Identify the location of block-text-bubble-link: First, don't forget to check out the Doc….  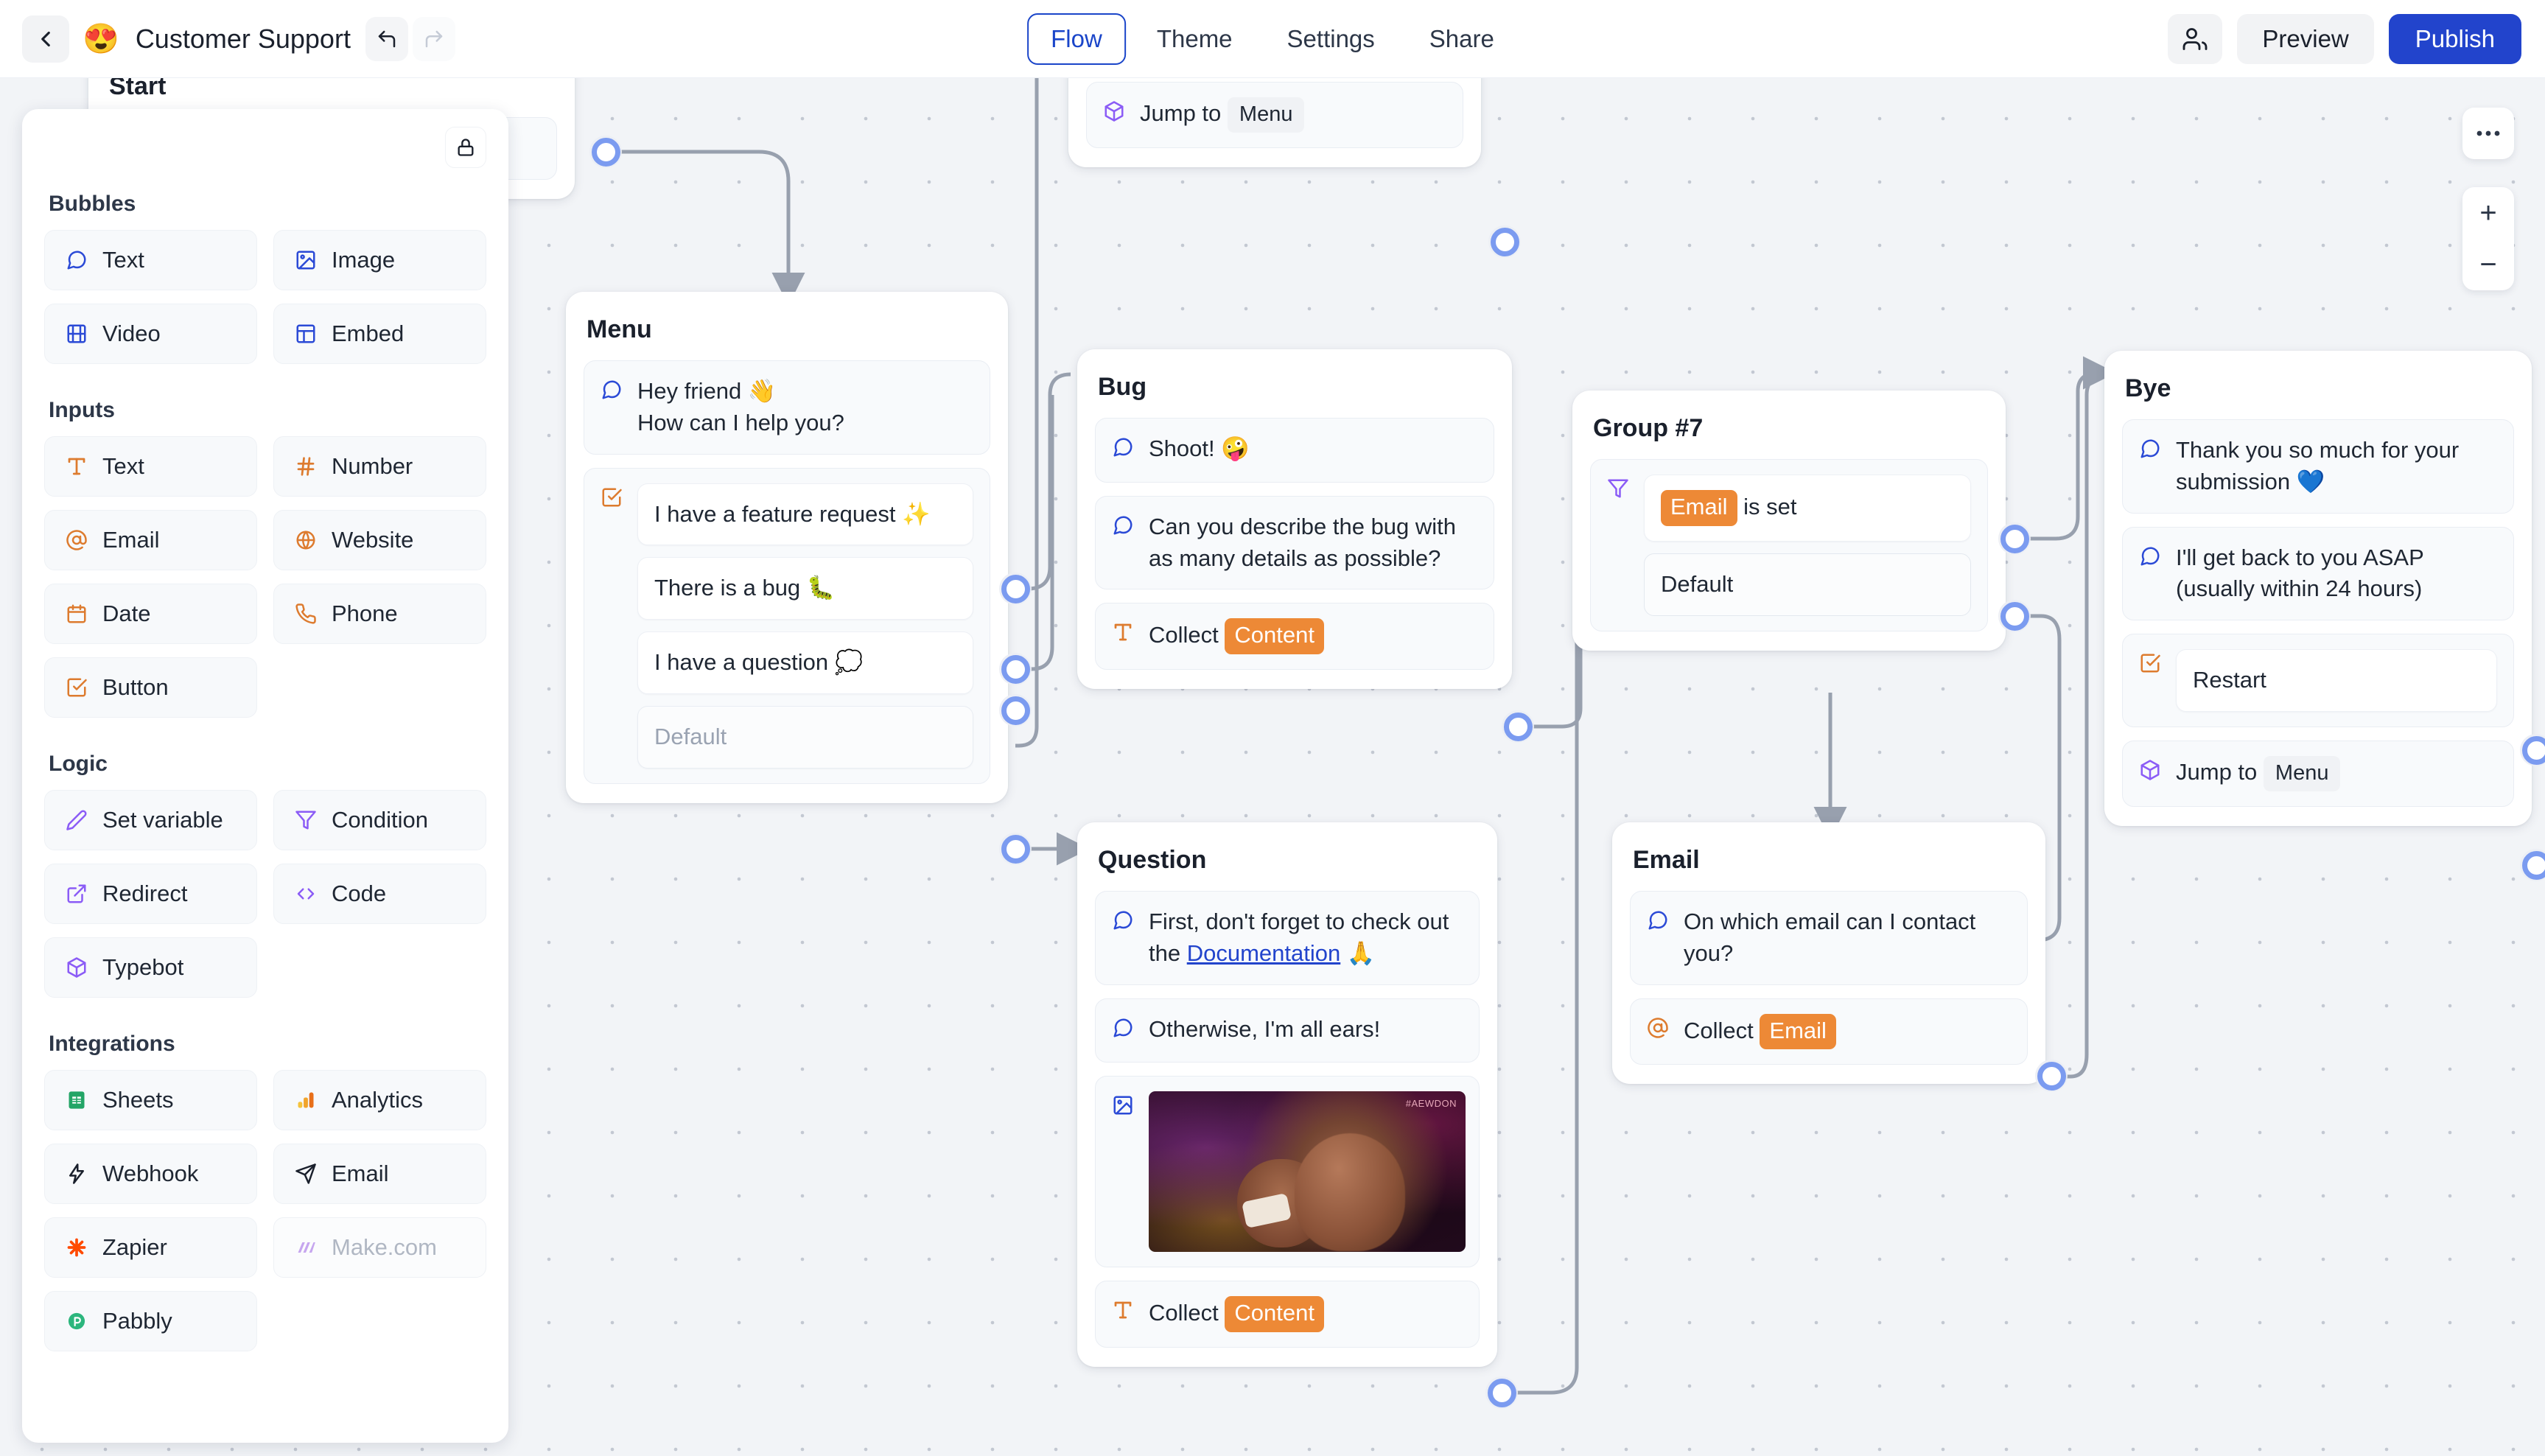
(1287, 938).